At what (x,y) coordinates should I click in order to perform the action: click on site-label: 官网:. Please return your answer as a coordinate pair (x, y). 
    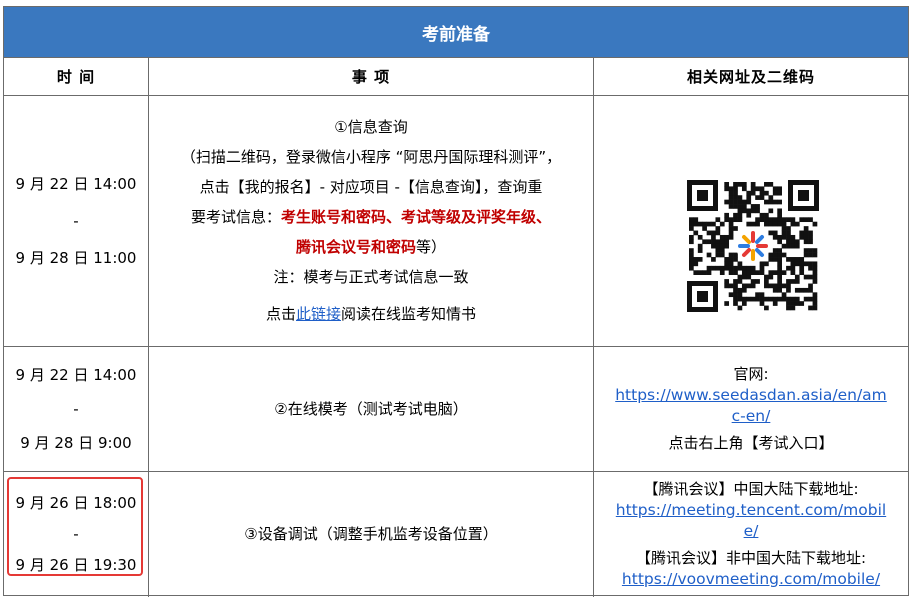
    Looking at the image, I should click on (751, 374).